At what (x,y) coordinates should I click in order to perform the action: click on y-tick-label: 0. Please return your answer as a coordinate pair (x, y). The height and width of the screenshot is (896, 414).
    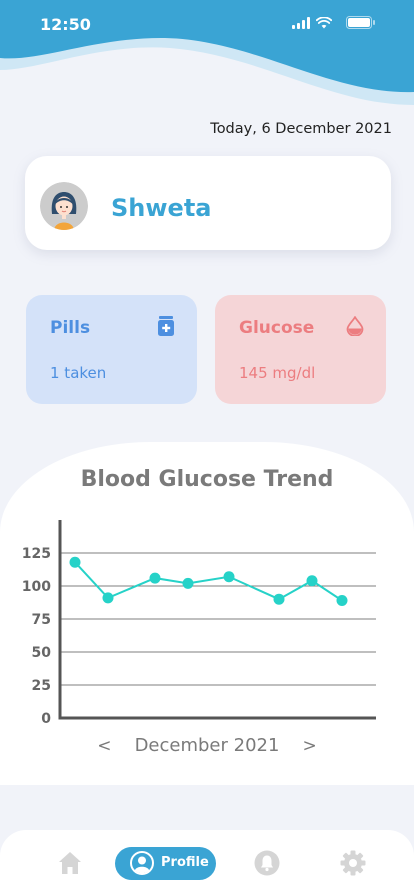
    Looking at the image, I should click on (46, 719).